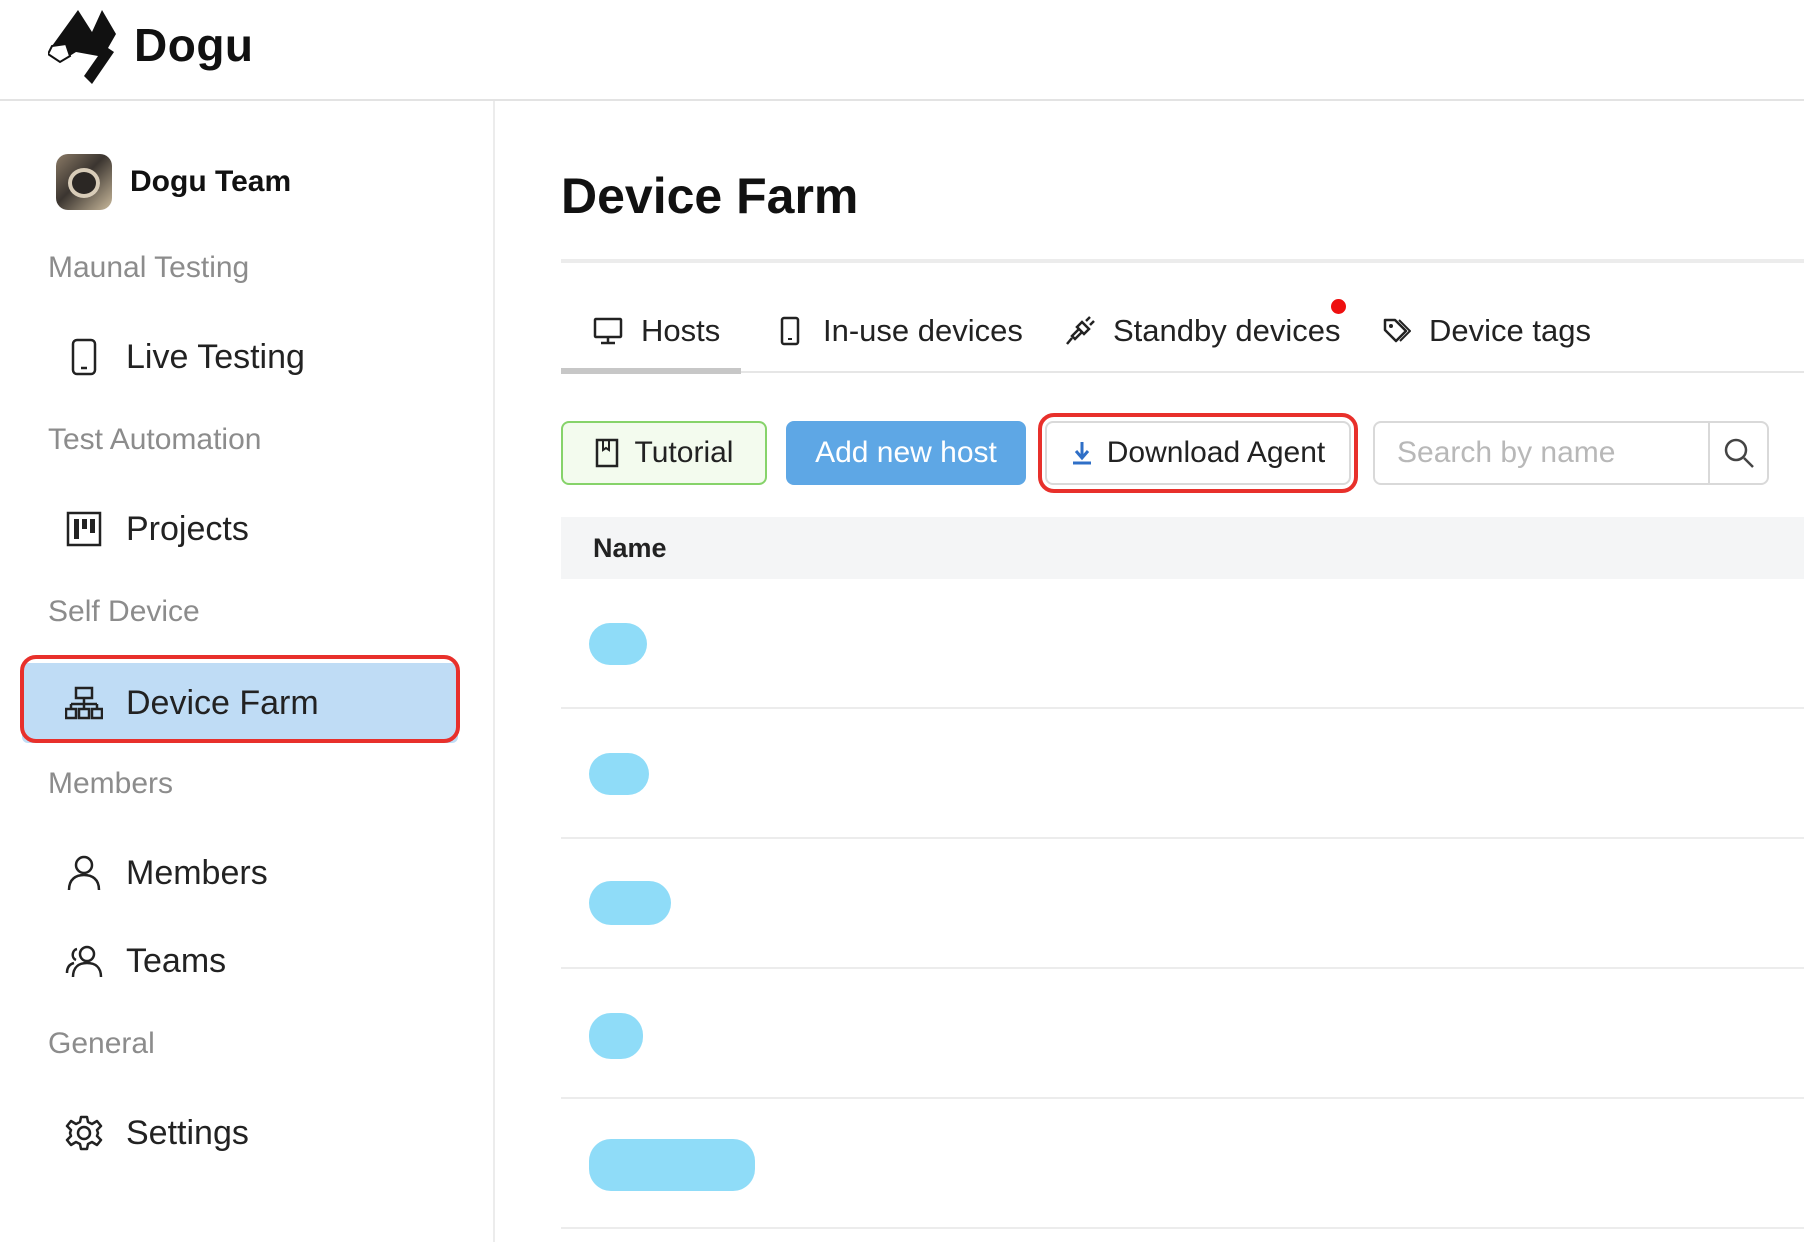  What do you see at coordinates (111, 783) in the screenshot?
I see `section-members: Members` at bounding box center [111, 783].